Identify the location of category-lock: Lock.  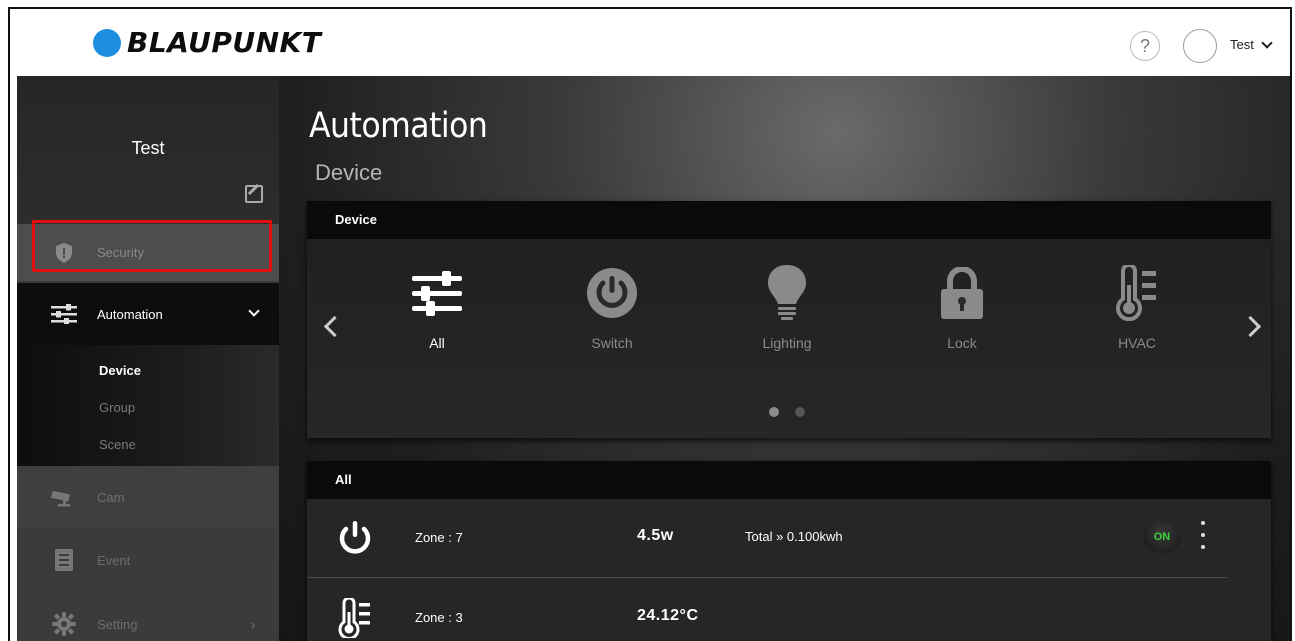
(962, 307).